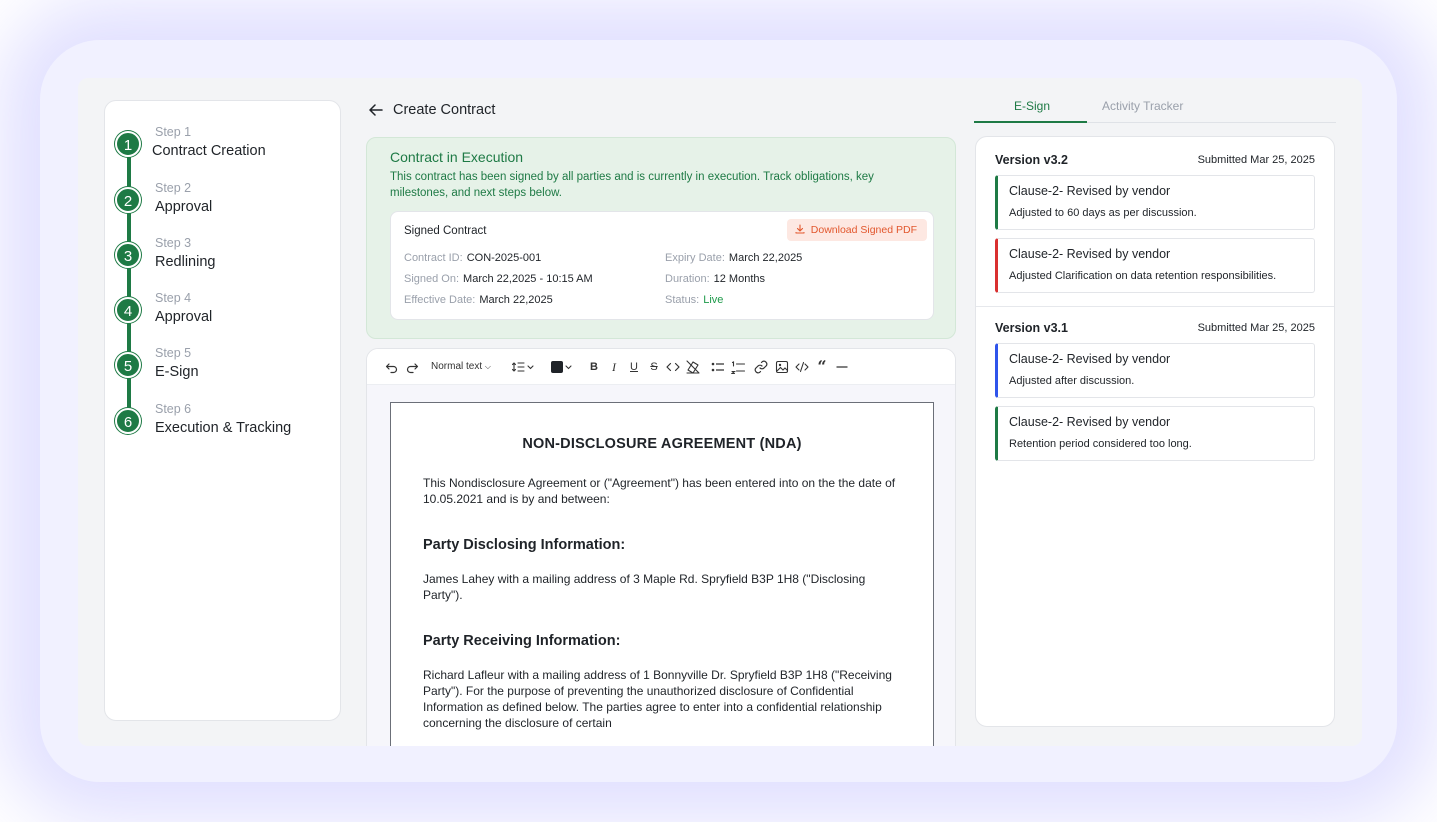 This screenshot has width=1437, height=822. I want to click on step-1: 1 Step 1 Contract Creation, so click(225, 147).